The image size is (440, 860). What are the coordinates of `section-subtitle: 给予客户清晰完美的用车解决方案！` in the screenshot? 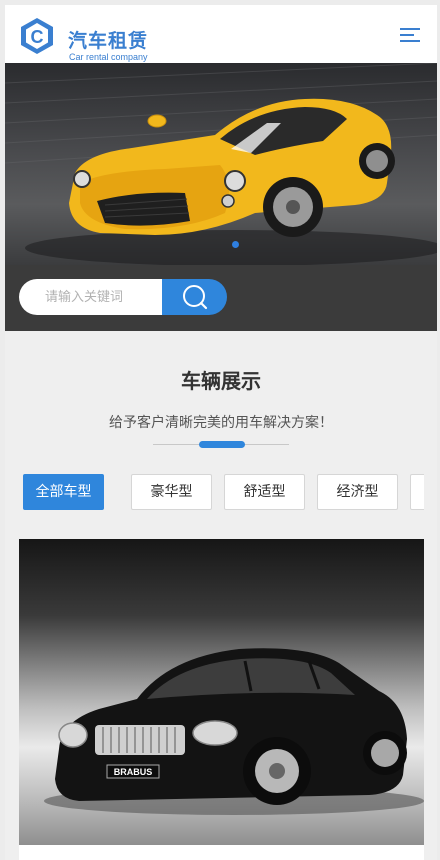 It's located at (221, 423).